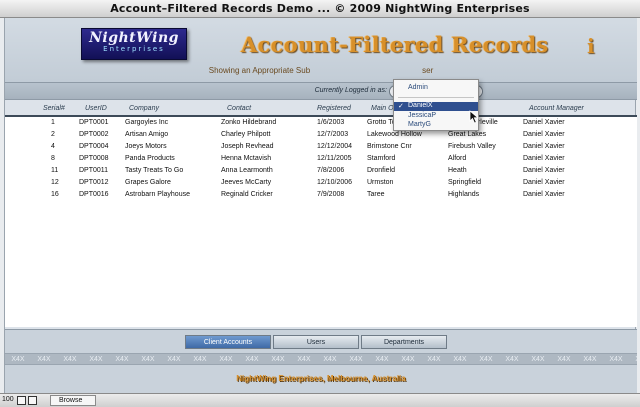 The image size is (640, 407). Describe the element at coordinates (94, 146) in the screenshot. I see `cell-userid: DPT0004` at that location.